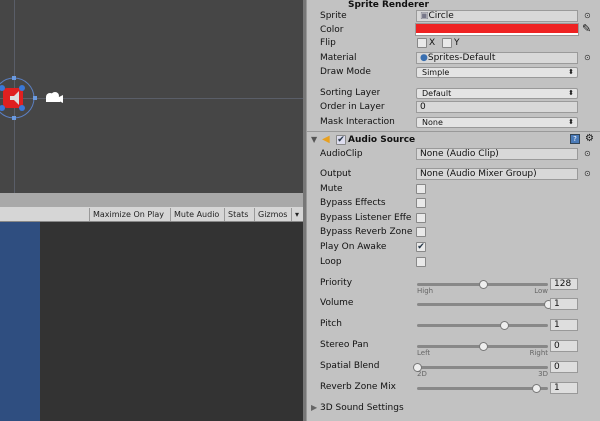 This screenshot has height=421, width=600. Describe the element at coordinates (350, 366) in the screenshot. I see `slider-label: Spatial Blend` at that location.